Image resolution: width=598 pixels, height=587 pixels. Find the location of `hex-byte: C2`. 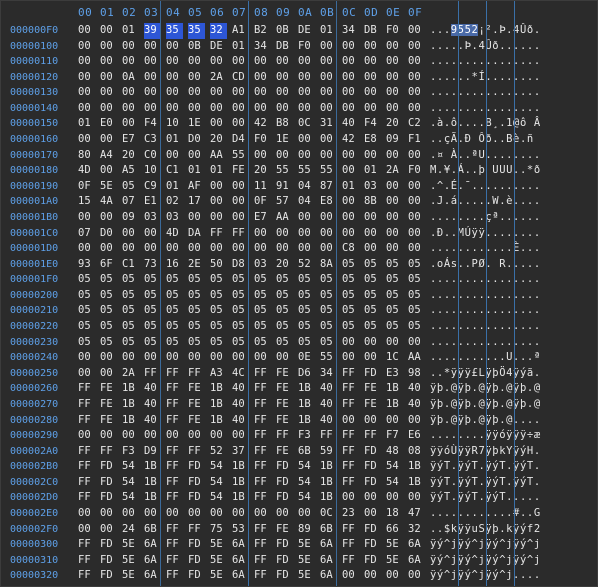

hex-byte: C2 is located at coordinates (416, 124).